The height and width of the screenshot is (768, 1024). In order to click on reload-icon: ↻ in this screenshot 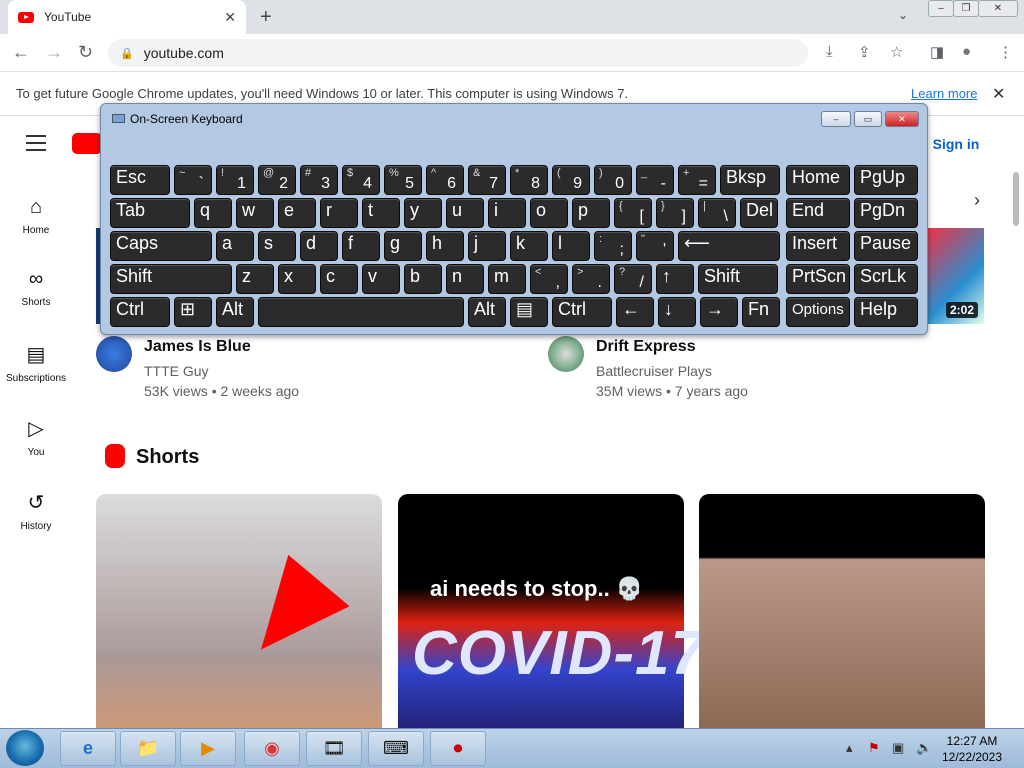, I will do `click(85, 52)`.